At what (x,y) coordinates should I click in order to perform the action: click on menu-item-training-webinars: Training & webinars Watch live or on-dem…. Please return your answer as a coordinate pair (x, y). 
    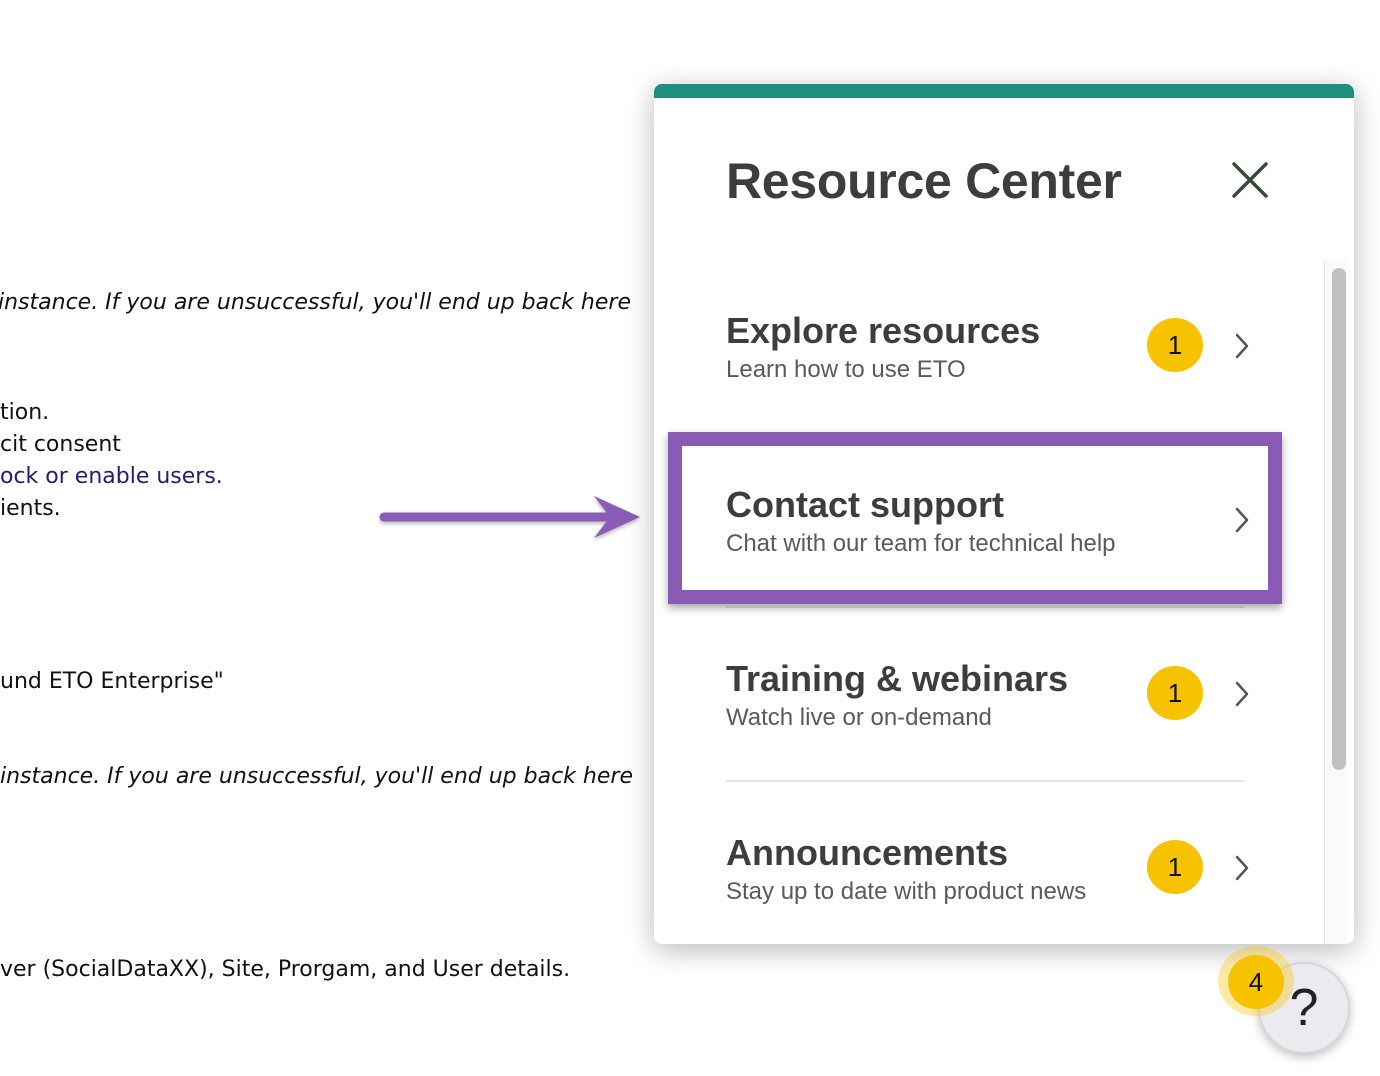
    Looking at the image, I should click on (974, 692).